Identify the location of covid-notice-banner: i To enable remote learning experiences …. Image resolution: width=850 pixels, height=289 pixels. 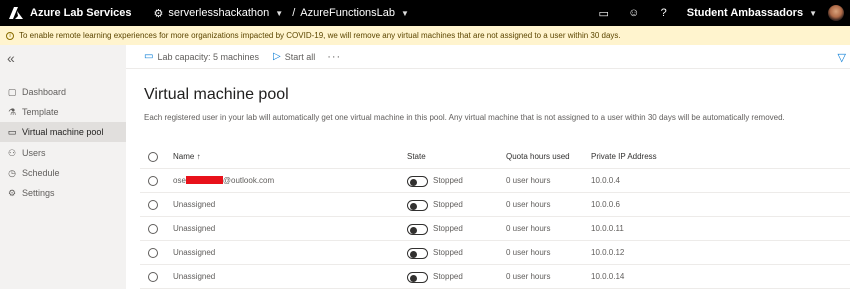
(425, 35).